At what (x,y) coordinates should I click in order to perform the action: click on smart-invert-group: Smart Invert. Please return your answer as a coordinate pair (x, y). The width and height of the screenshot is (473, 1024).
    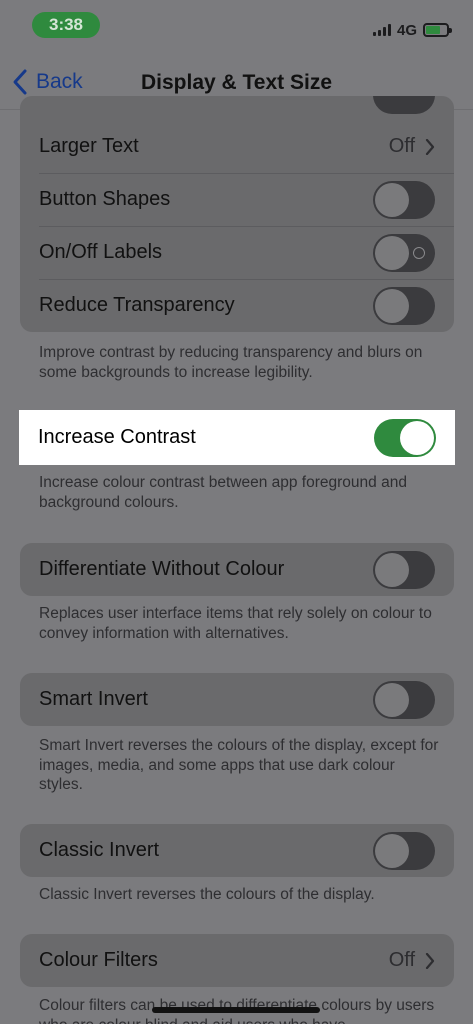
    Looking at the image, I should click on (237, 699).